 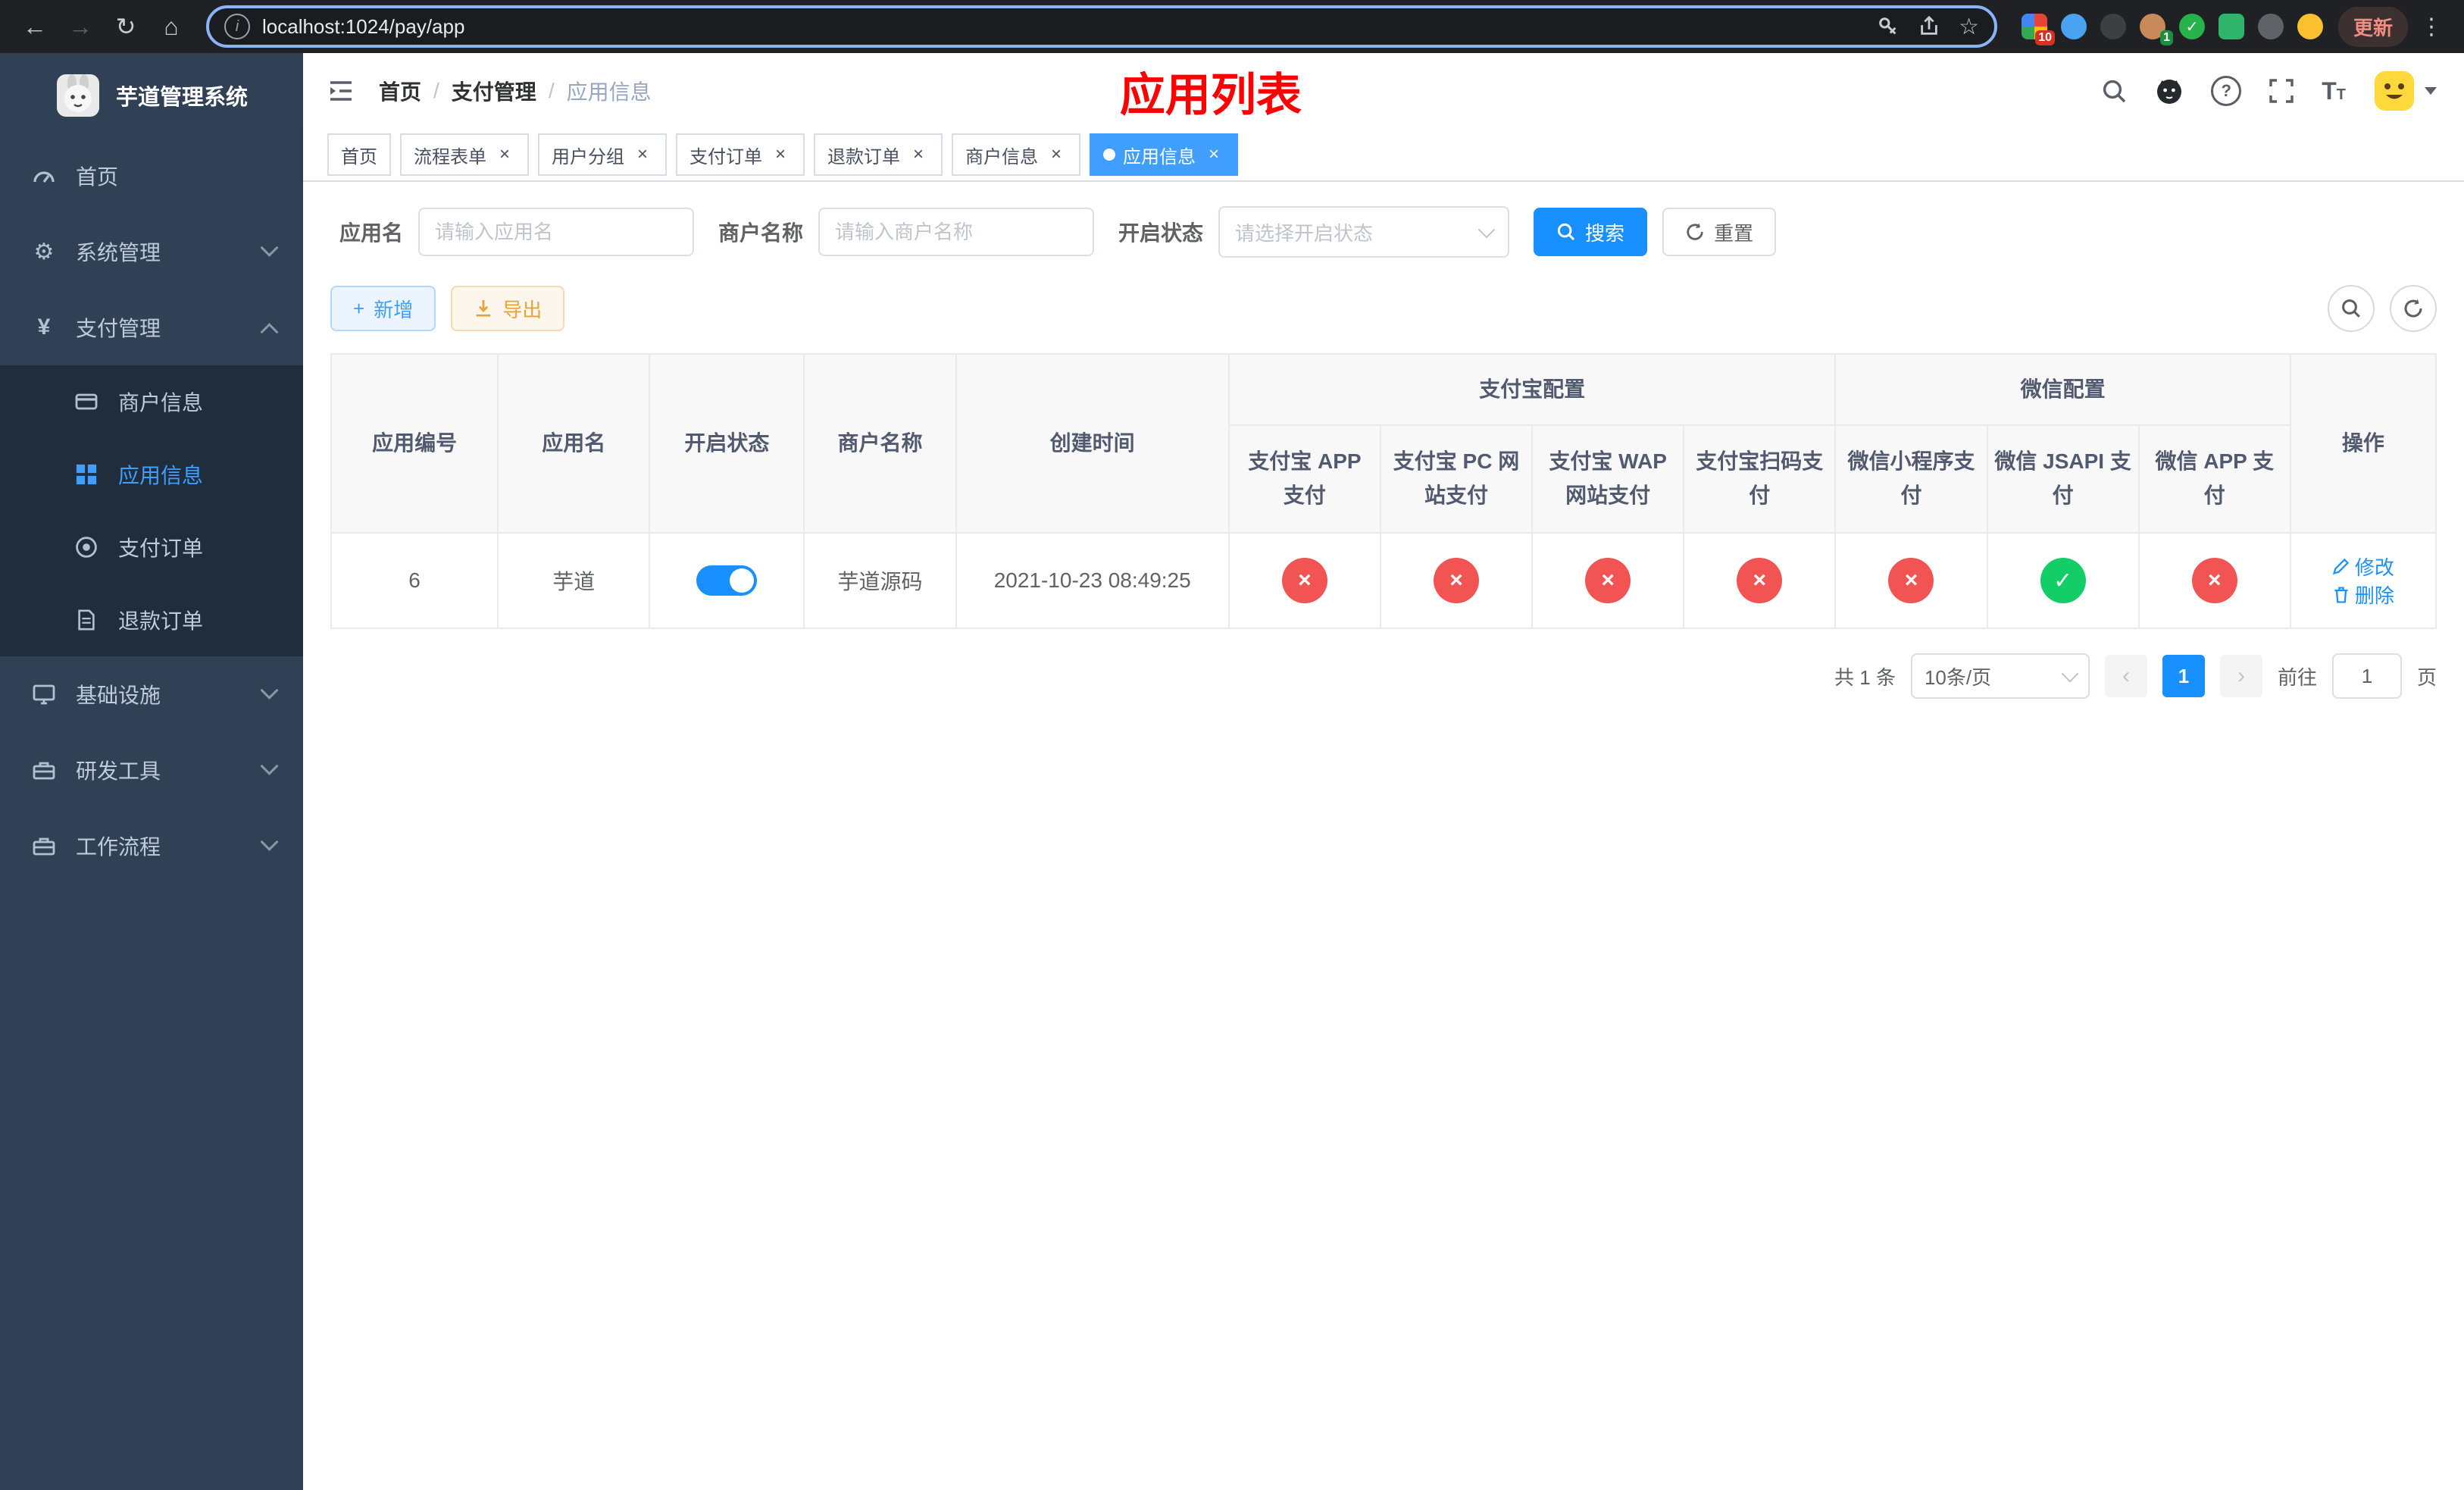 I want to click on help-icon: ?, so click(x=2226, y=91).